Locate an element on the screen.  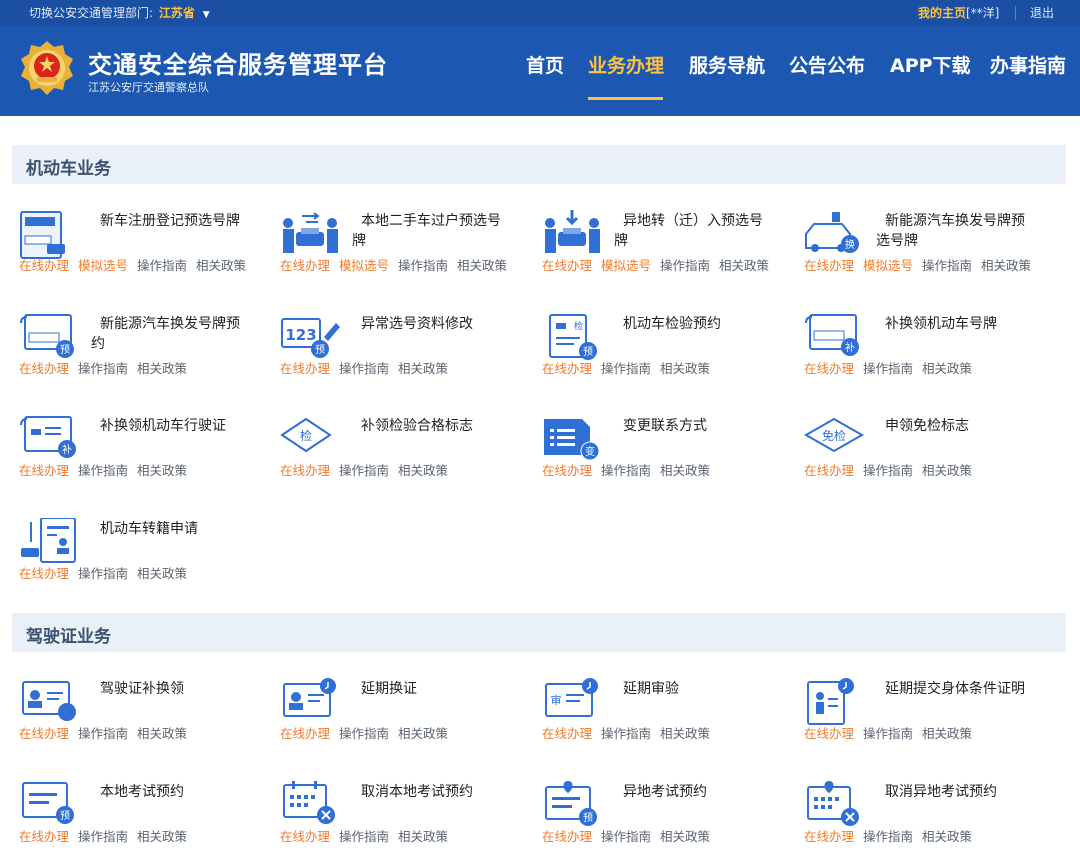
nav-announcements: 公告公布 is located at coordinates (827, 64).